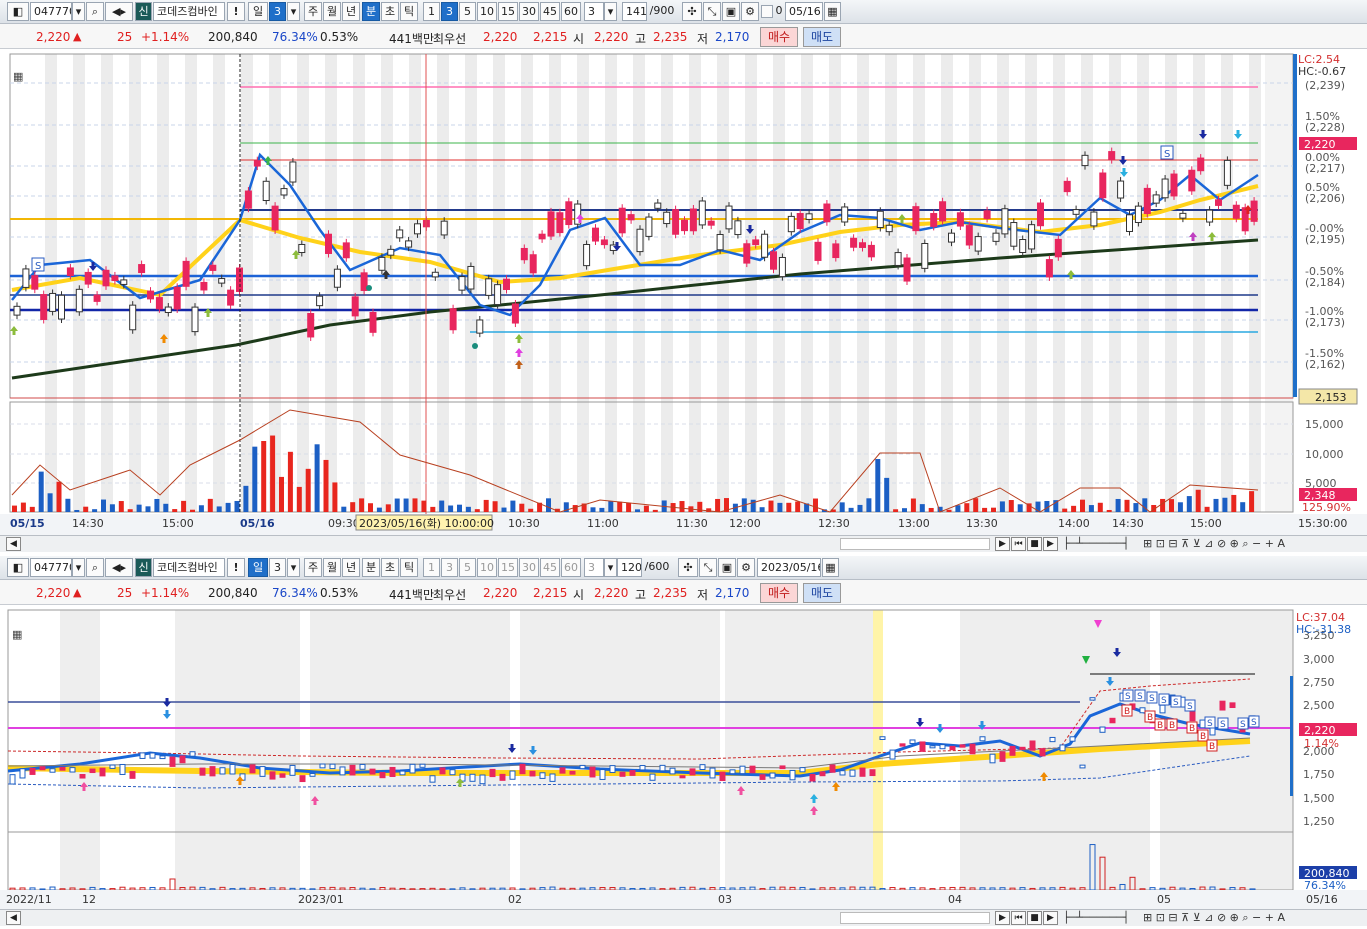 Image resolution: width=1367 pixels, height=929 pixels. What do you see at coordinates (634, 11) in the screenshot?
I see `bar-count-input: 141` at bounding box center [634, 11].